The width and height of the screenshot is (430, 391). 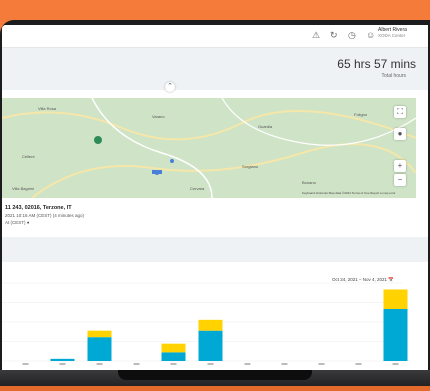 What do you see at coordinates (28, 156) in the screenshot?
I see `map-label: Cellere` at bounding box center [28, 156].